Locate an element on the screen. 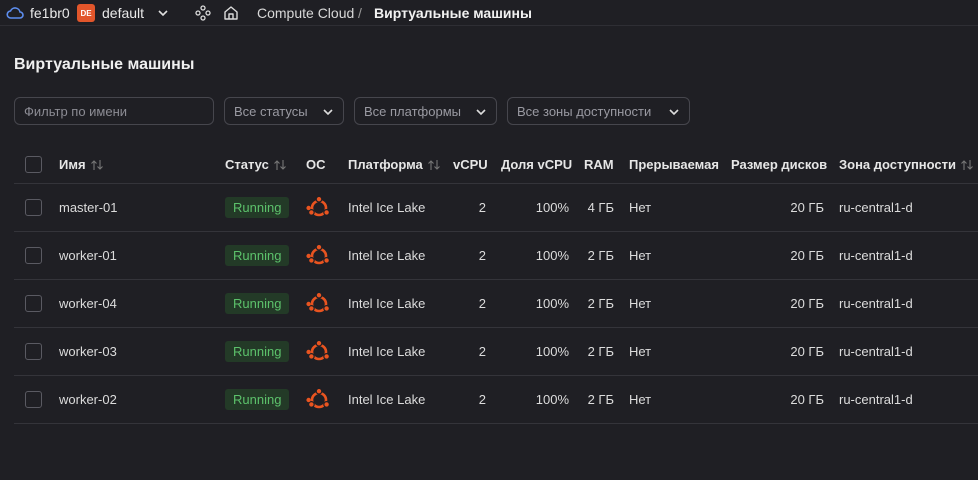  status-filter-label: Все статусы is located at coordinates (271, 111).